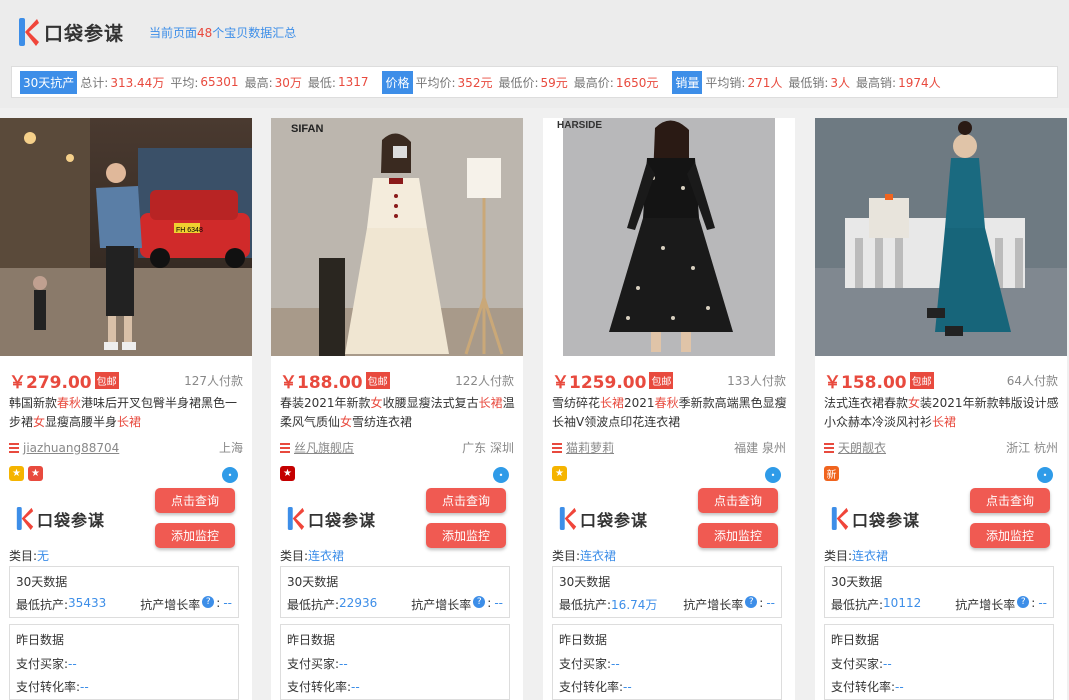 The image size is (1069, 700). I want to click on crown-icon: ★, so click(16, 473).